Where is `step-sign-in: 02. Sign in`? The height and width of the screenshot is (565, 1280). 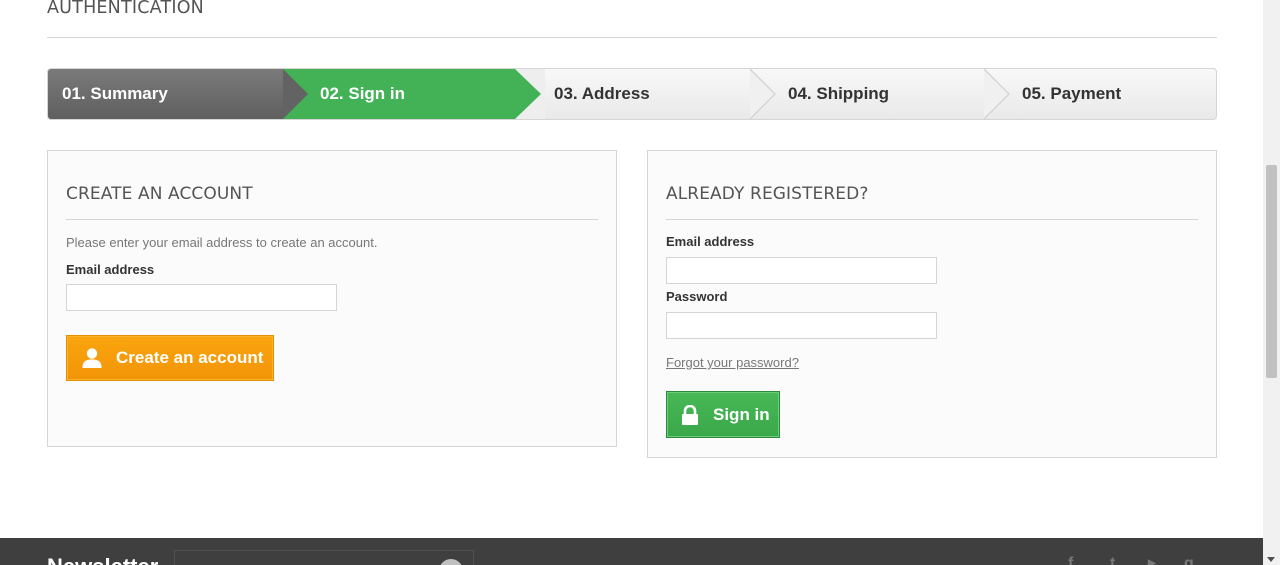 step-sign-in: 02. Sign in is located at coordinates (412, 94).